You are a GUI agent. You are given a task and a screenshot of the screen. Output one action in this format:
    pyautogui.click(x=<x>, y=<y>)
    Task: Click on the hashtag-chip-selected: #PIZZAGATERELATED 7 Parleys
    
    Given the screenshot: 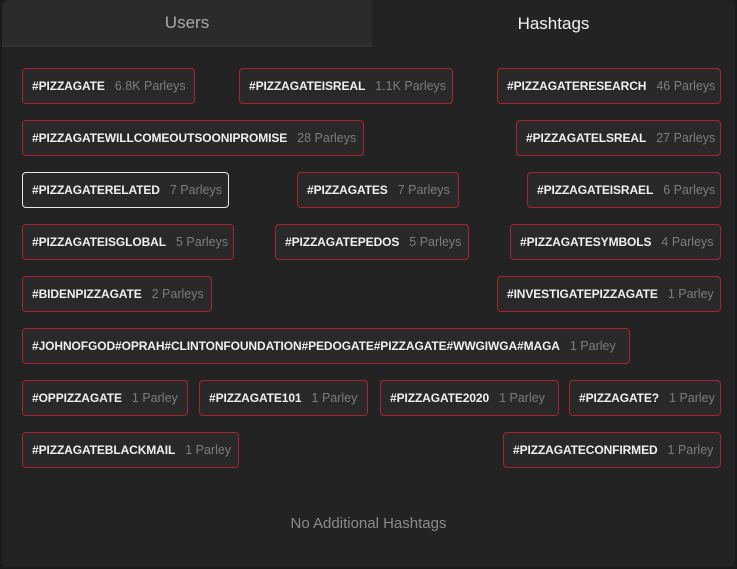 What is the action you would take?
    pyautogui.click(x=125, y=190)
    